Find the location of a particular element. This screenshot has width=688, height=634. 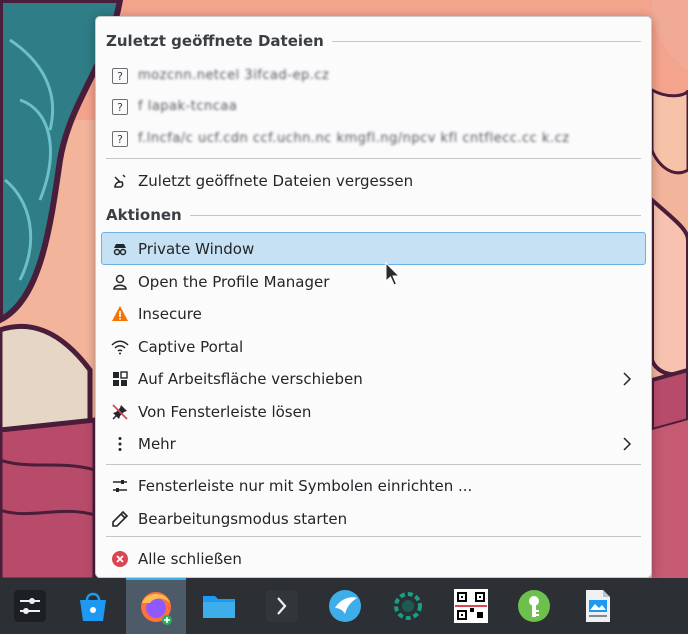

task-terminal is located at coordinates (282, 606).